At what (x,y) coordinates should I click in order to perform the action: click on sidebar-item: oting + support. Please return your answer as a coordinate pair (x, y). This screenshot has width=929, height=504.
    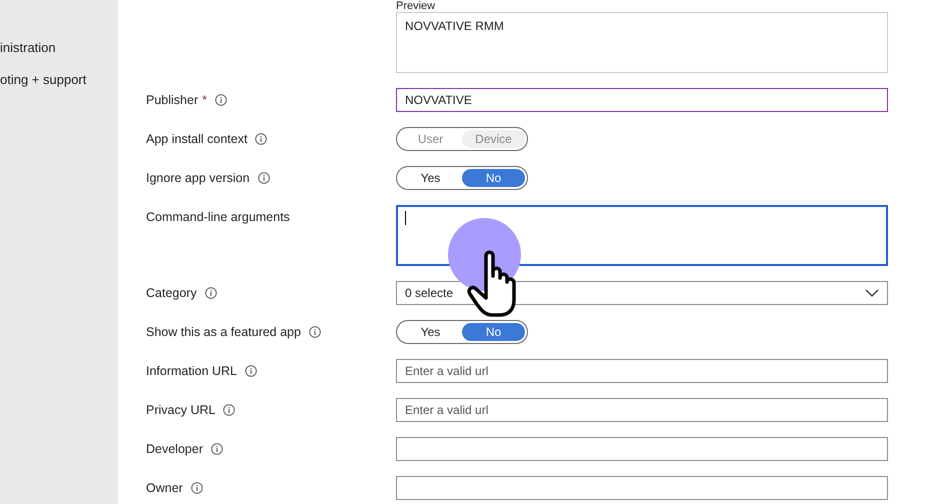
    Looking at the image, I should click on (43, 80).